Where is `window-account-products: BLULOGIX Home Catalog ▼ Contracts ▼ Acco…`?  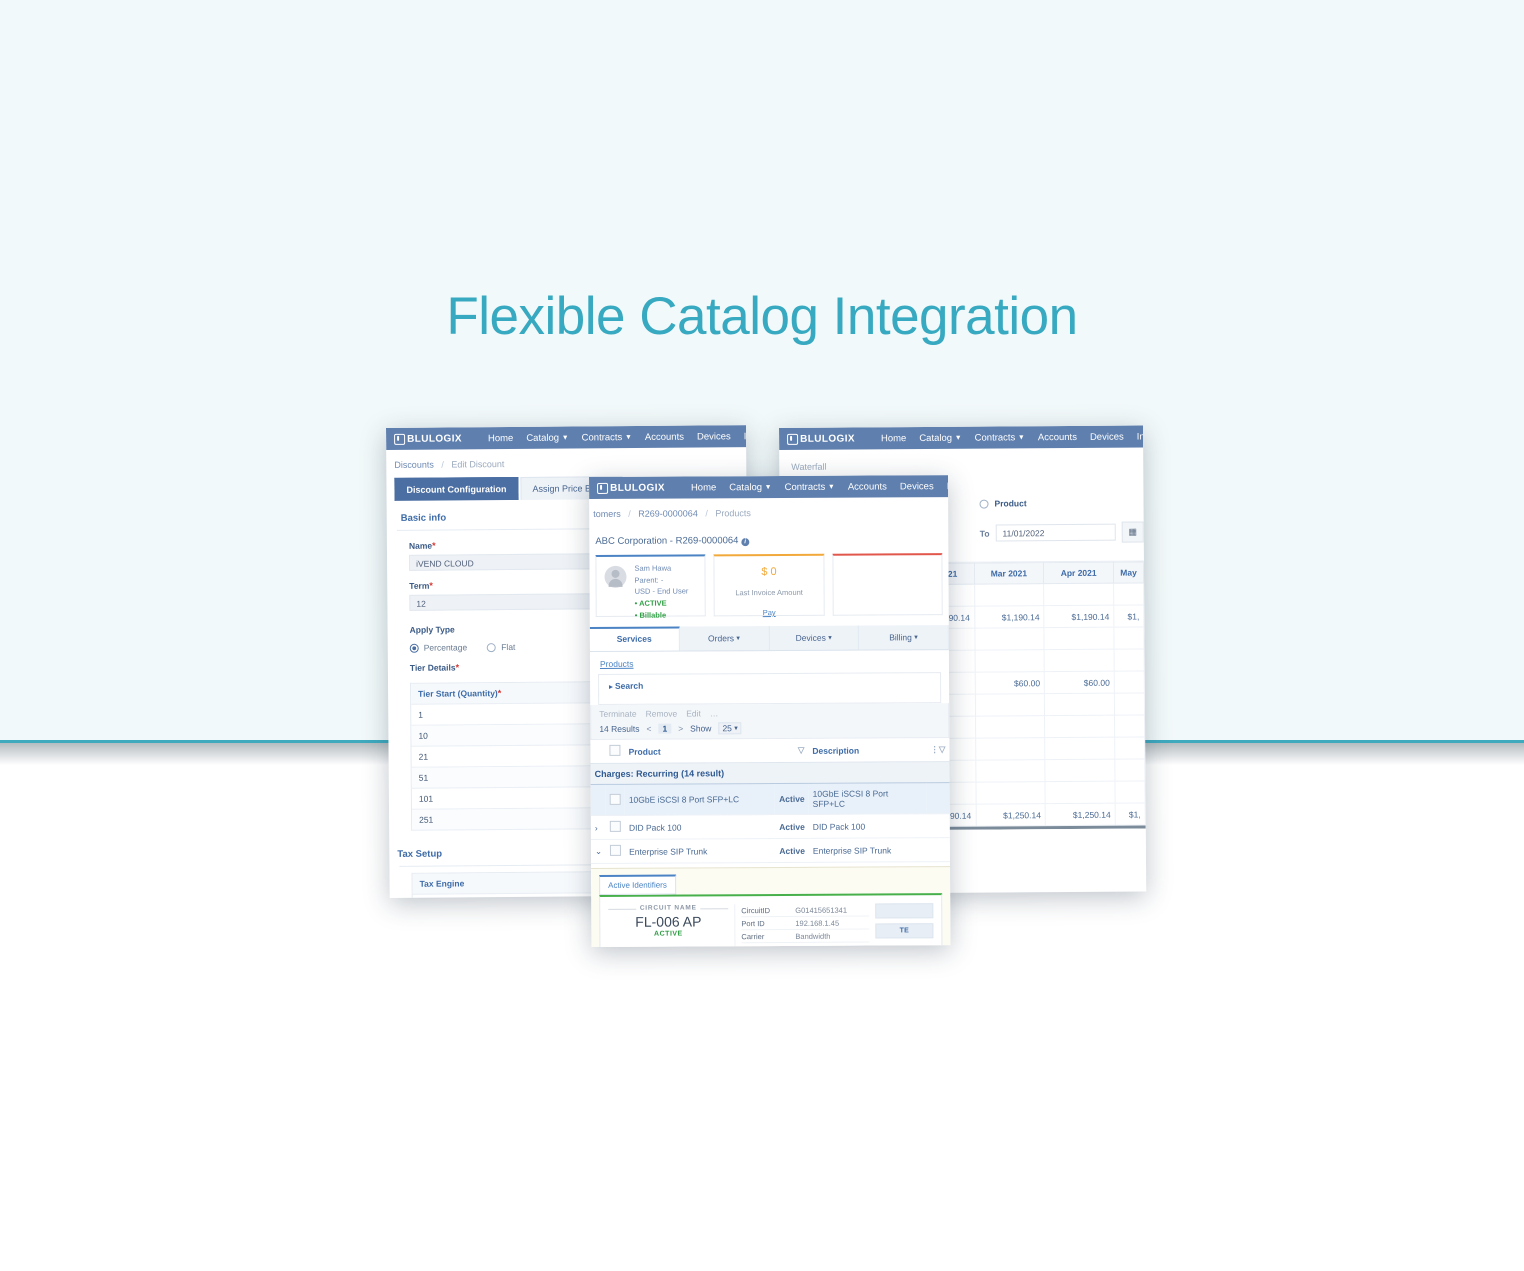
window-account-products: BLULOGIX Home Catalog ▼ Contracts ▼ Acco… is located at coordinates (770, 711).